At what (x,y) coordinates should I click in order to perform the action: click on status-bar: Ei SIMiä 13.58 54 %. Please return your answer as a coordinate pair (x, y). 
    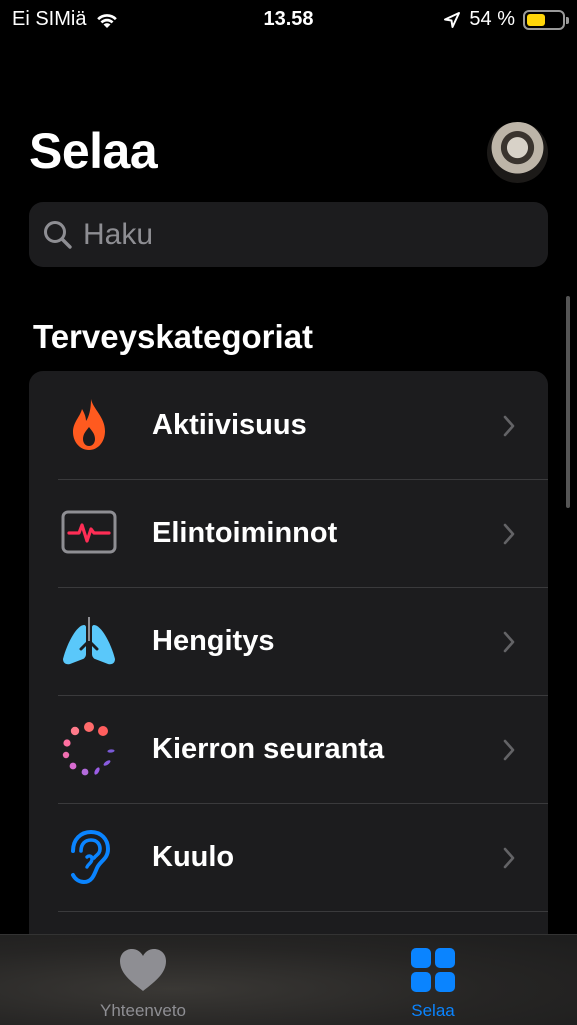
    Looking at the image, I should click on (288, 20).